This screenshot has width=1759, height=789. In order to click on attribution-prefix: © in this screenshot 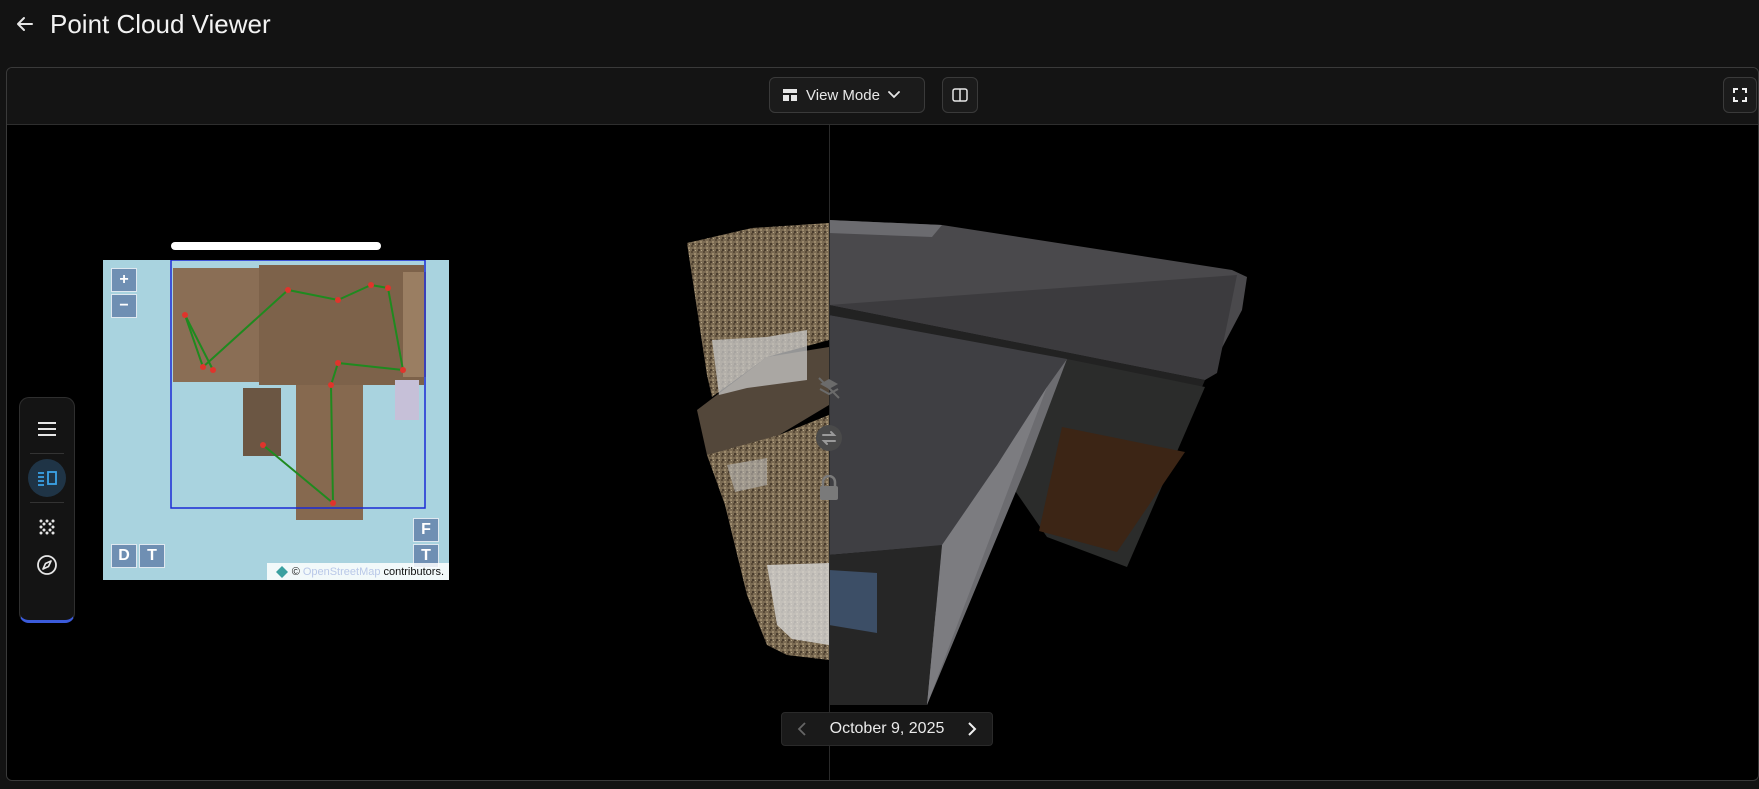, I will do `click(295, 571)`.